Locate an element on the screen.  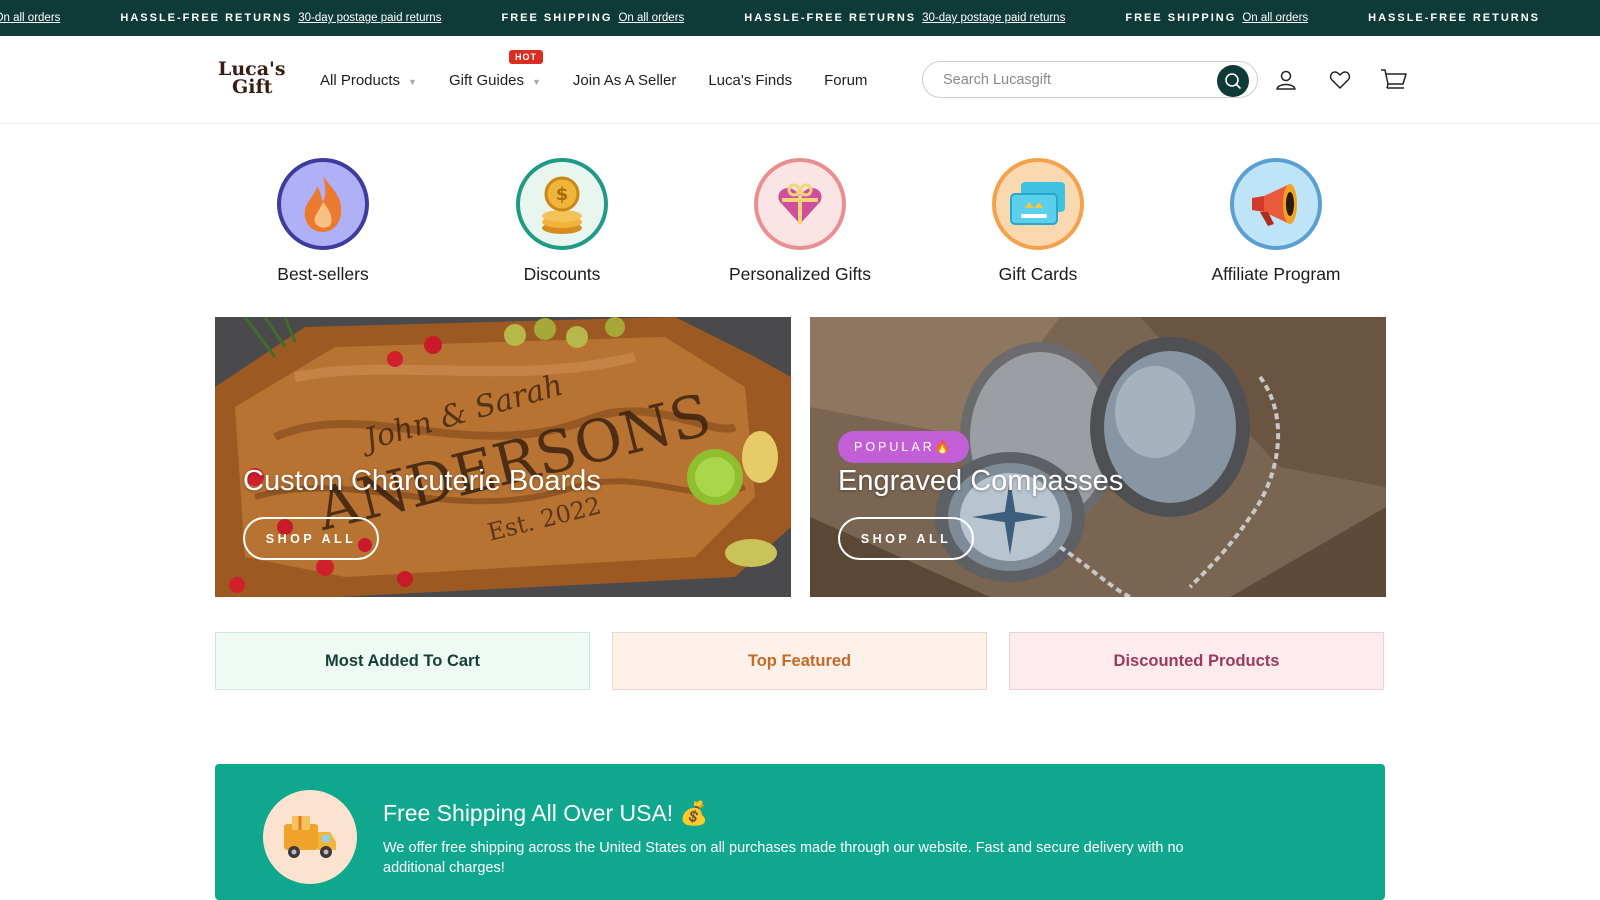
shipping-icon-circle is located at coordinates (310, 837).